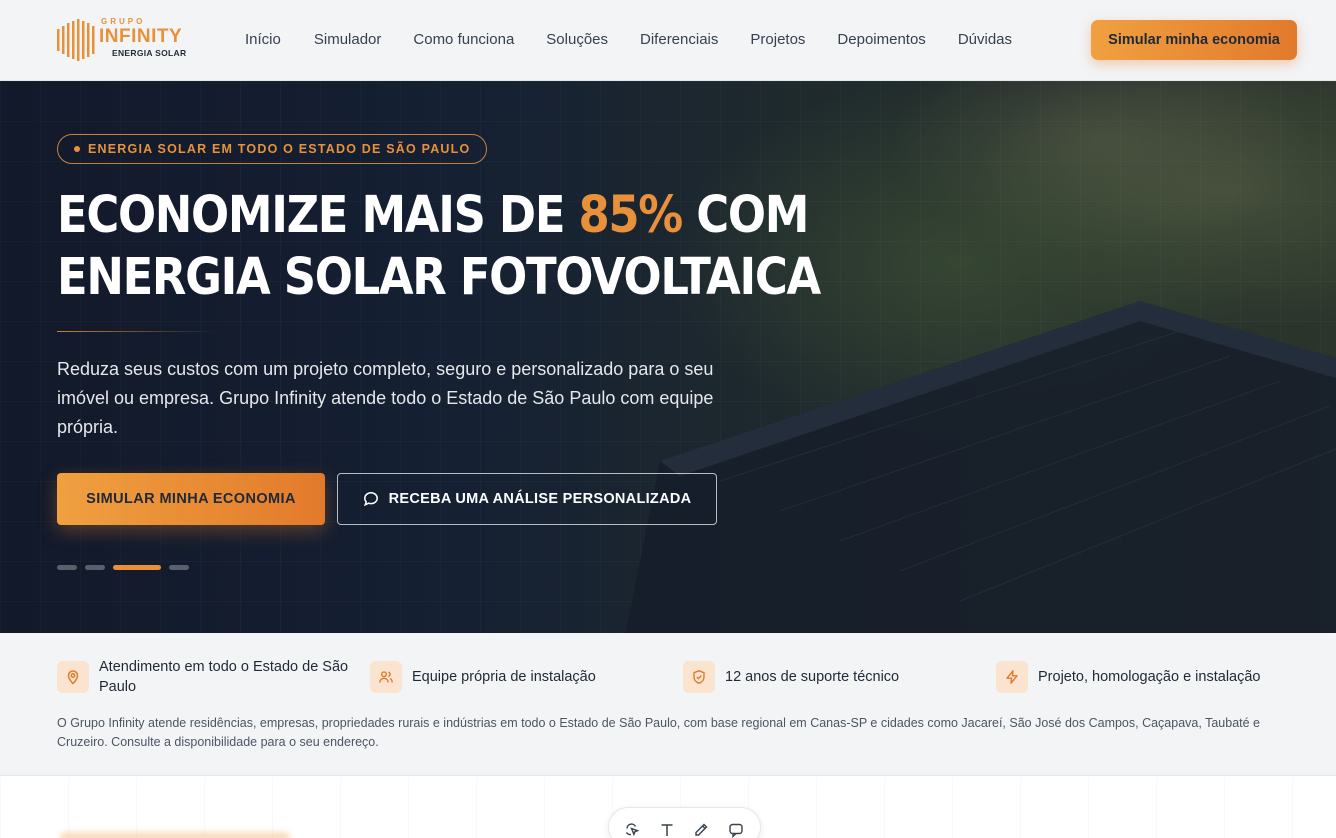 The width and height of the screenshot is (1336, 838). What do you see at coordinates (370, 499) in the screenshot?
I see `chat-bubble-icon` at bounding box center [370, 499].